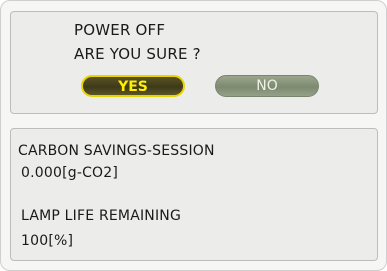 The image size is (387, 271). Describe the element at coordinates (101, 216) in the screenshot. I see `lamp-life-label: LAMP LIFE REMAINING` at that location.